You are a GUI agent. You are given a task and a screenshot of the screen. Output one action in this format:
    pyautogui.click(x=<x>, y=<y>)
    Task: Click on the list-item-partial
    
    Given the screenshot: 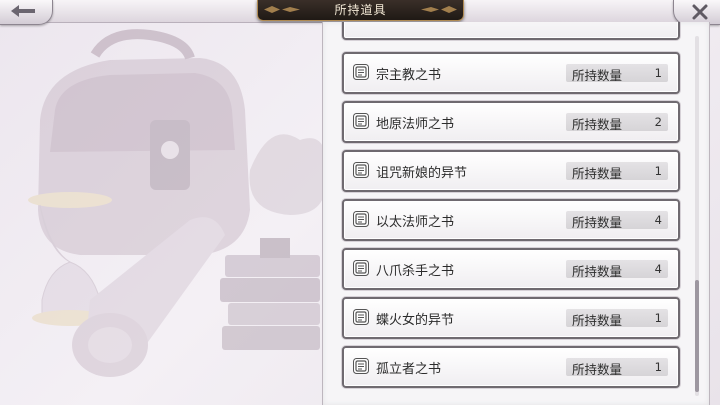 What is the action you would take?
    pyautogui.click(x=511, y=31)
    